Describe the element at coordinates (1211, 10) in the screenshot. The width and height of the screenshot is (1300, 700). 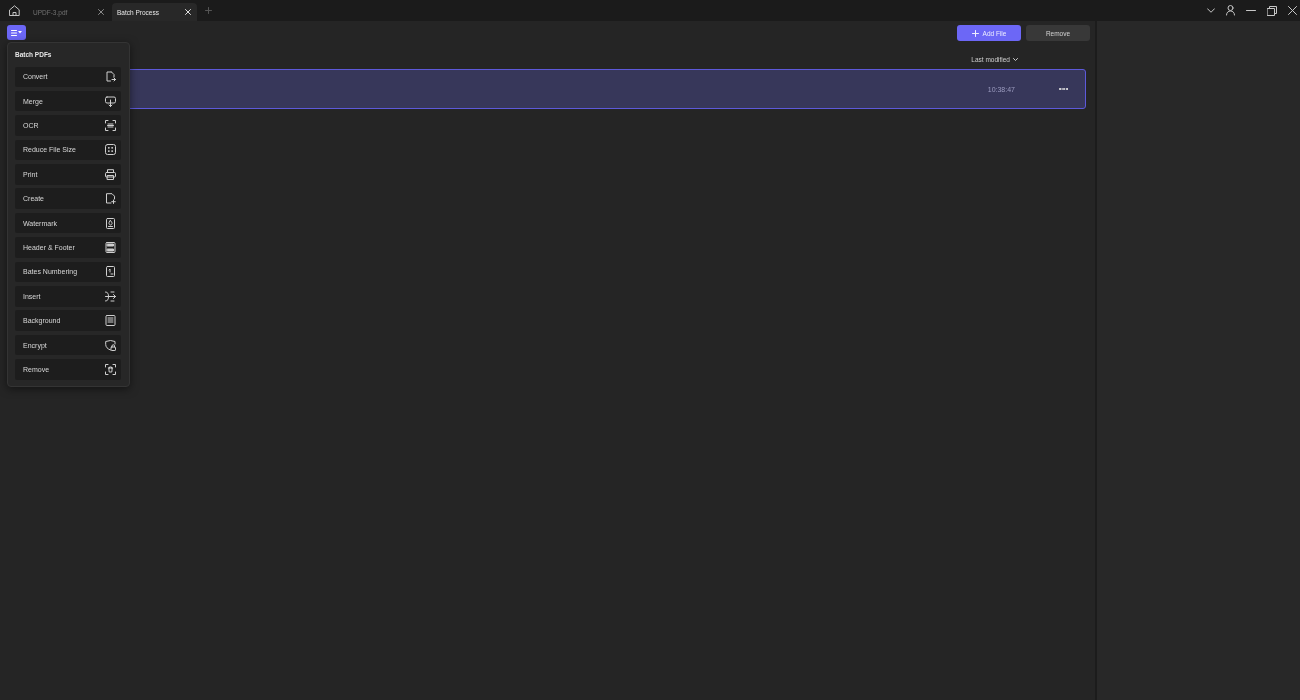
I see `chevron-down-icon` at that location.